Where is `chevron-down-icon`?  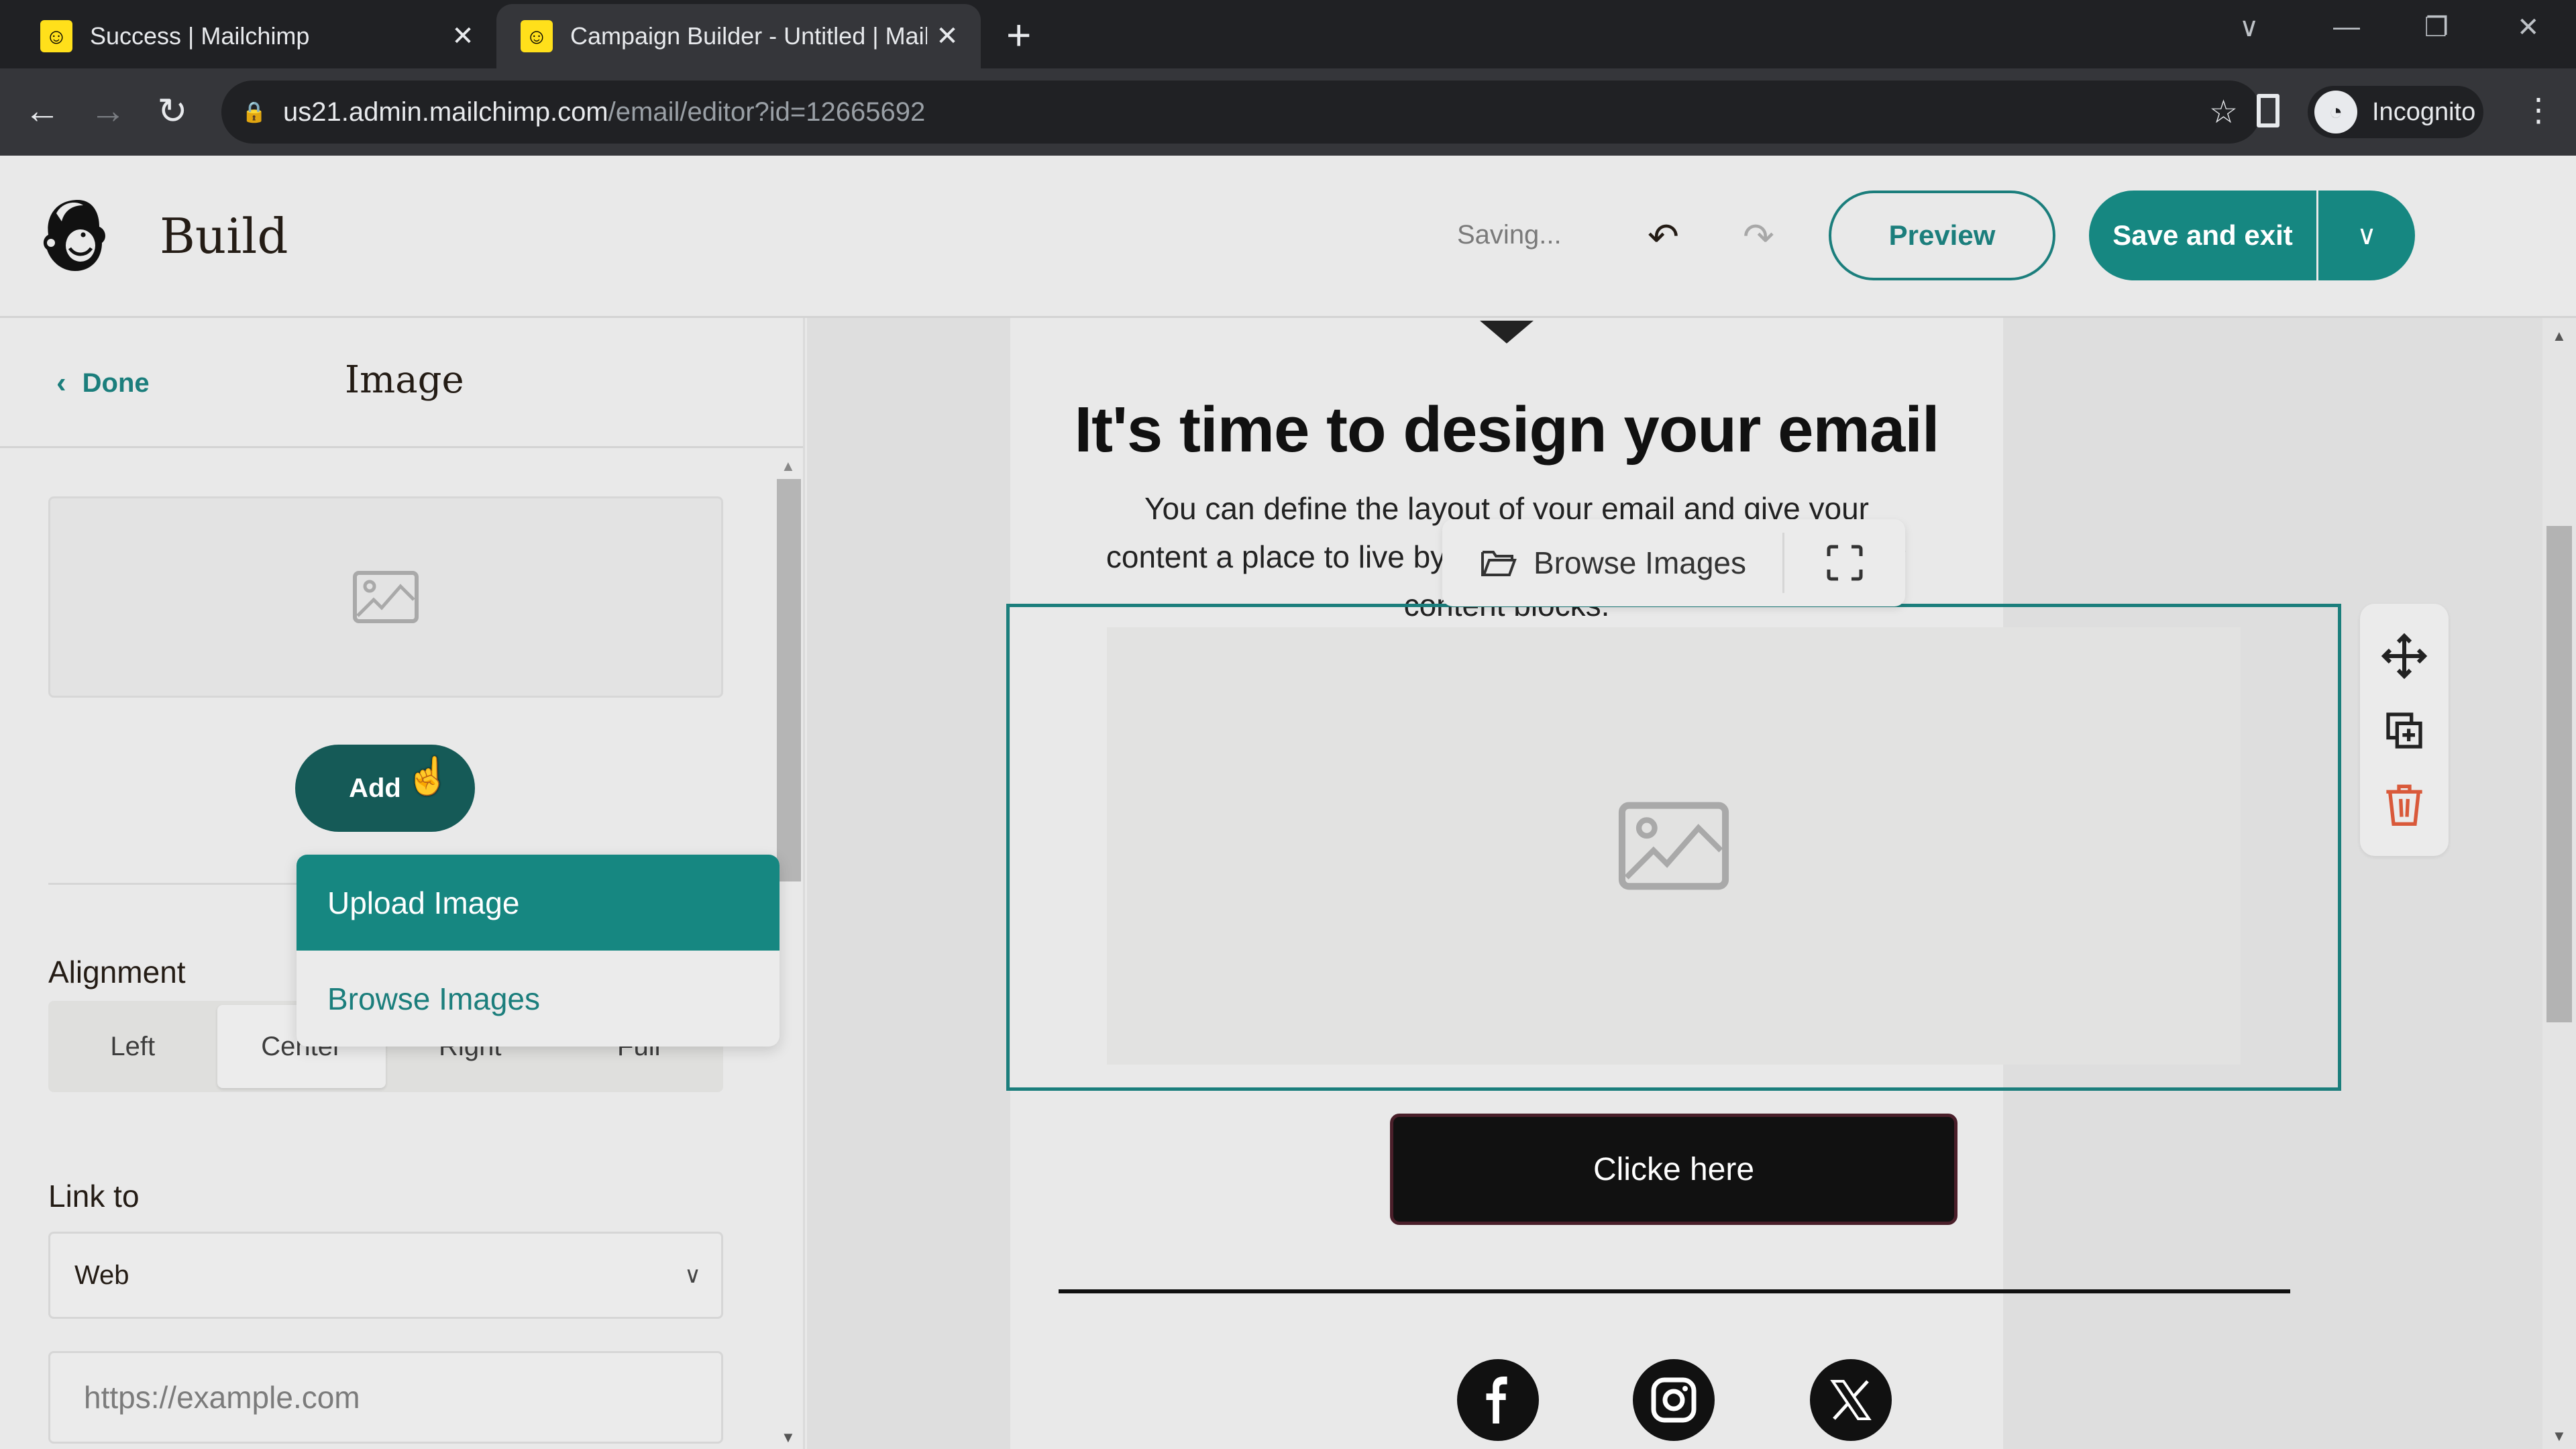 chevron-down-icon is located at coordinates (1507, 332).